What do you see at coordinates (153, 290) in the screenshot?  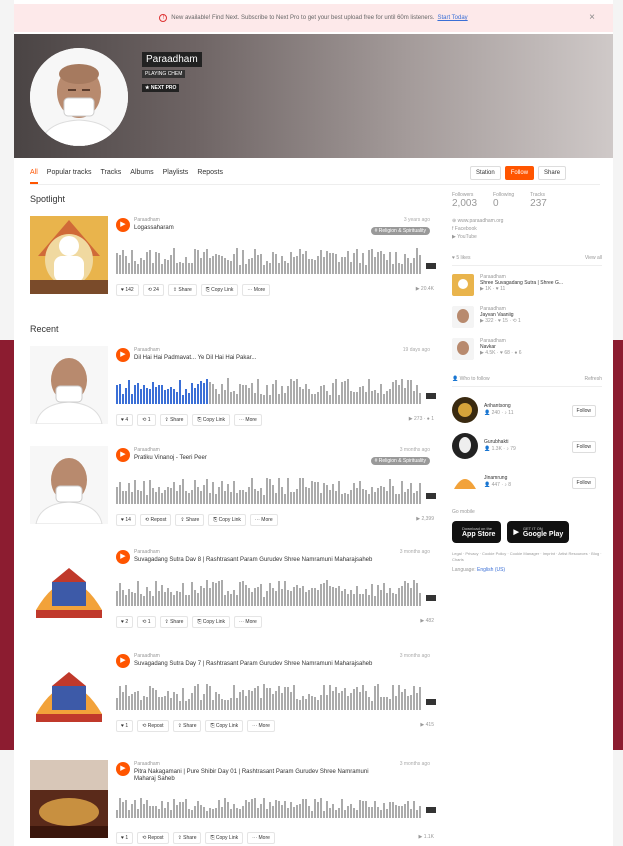 I see `repost-button: ⟲ 24` at bounding box center [153, 290].